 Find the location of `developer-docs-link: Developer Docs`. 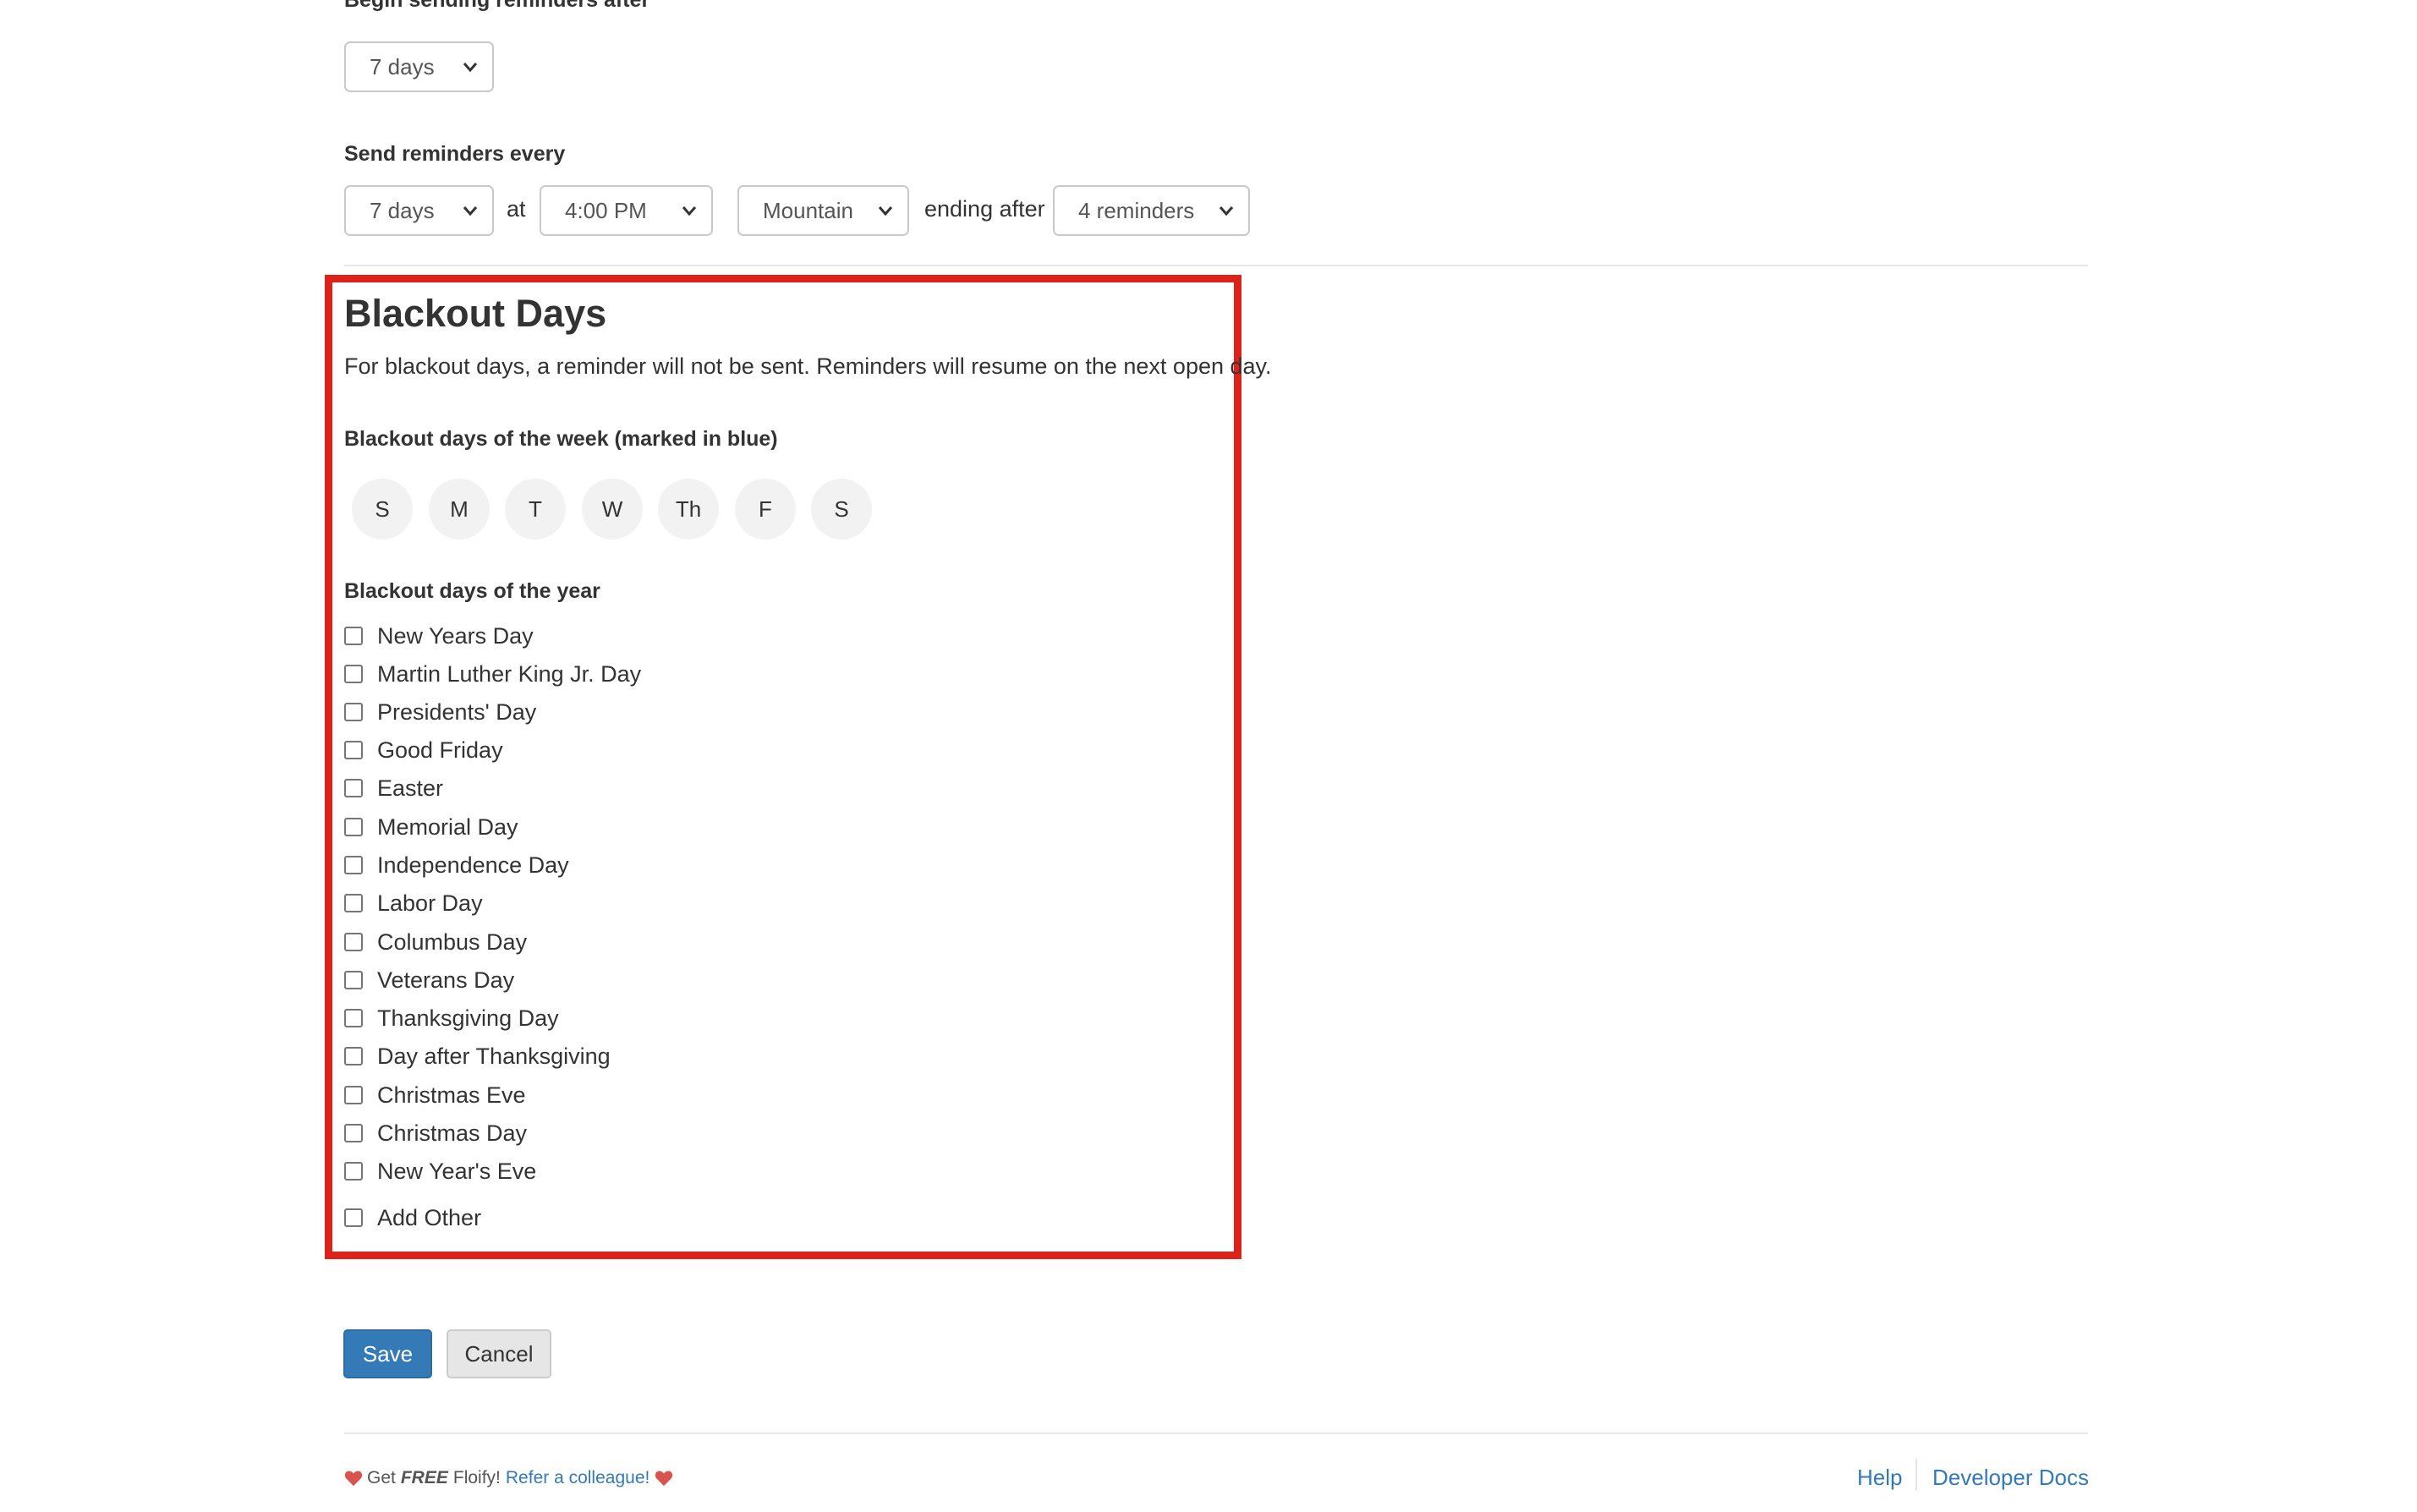

developer-docs-link: Developer Docs is located at coordinates (2010, 1478).